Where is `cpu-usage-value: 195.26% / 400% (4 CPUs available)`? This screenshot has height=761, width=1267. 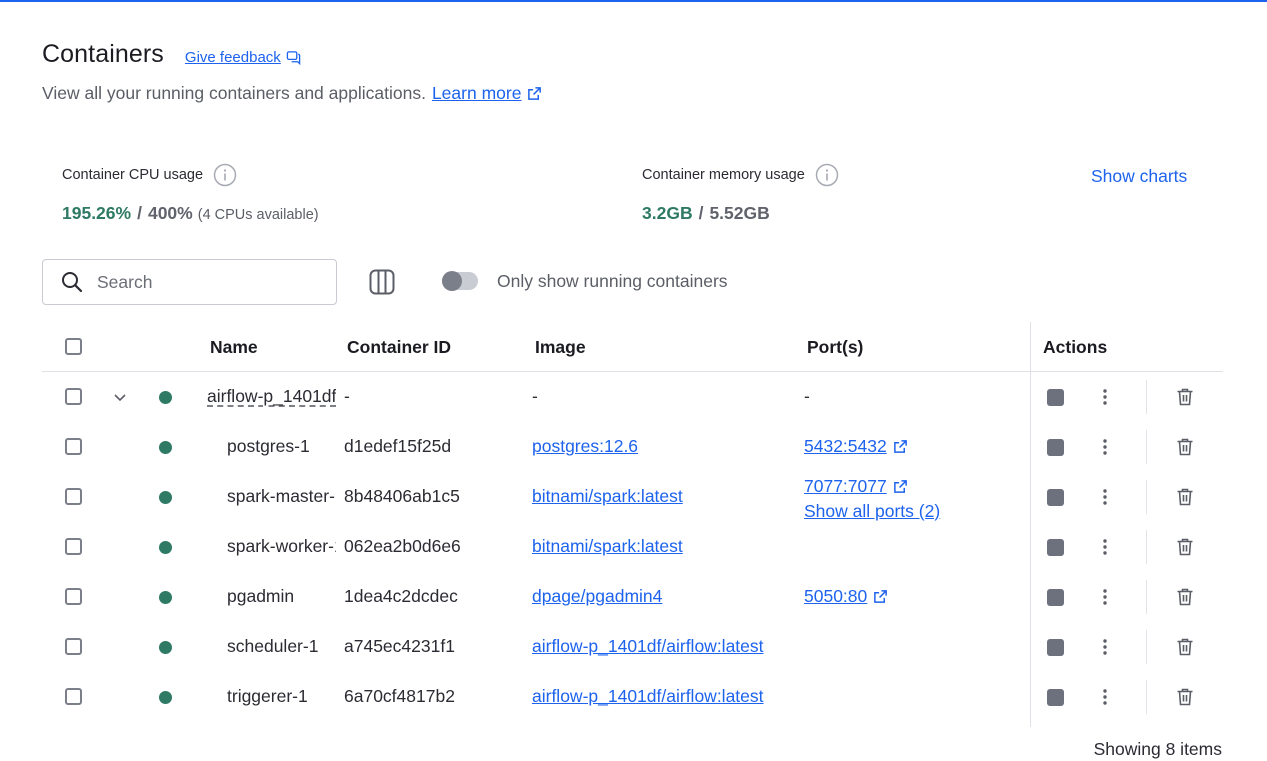 cpu-usage-value: 195.26% / 400% (4 CPUs available) is located at coordinates (190, 213).